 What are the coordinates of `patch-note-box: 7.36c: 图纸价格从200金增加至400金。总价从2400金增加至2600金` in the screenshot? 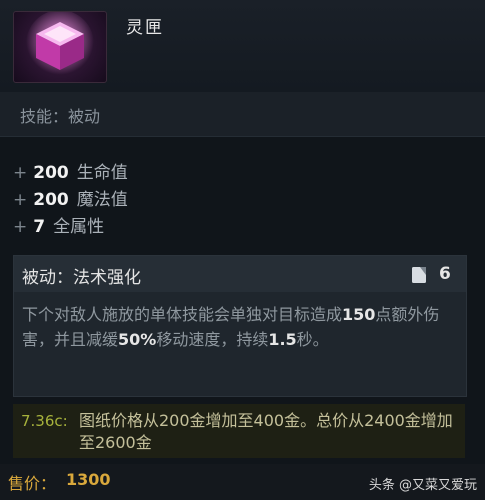 It's located at (239, 431).